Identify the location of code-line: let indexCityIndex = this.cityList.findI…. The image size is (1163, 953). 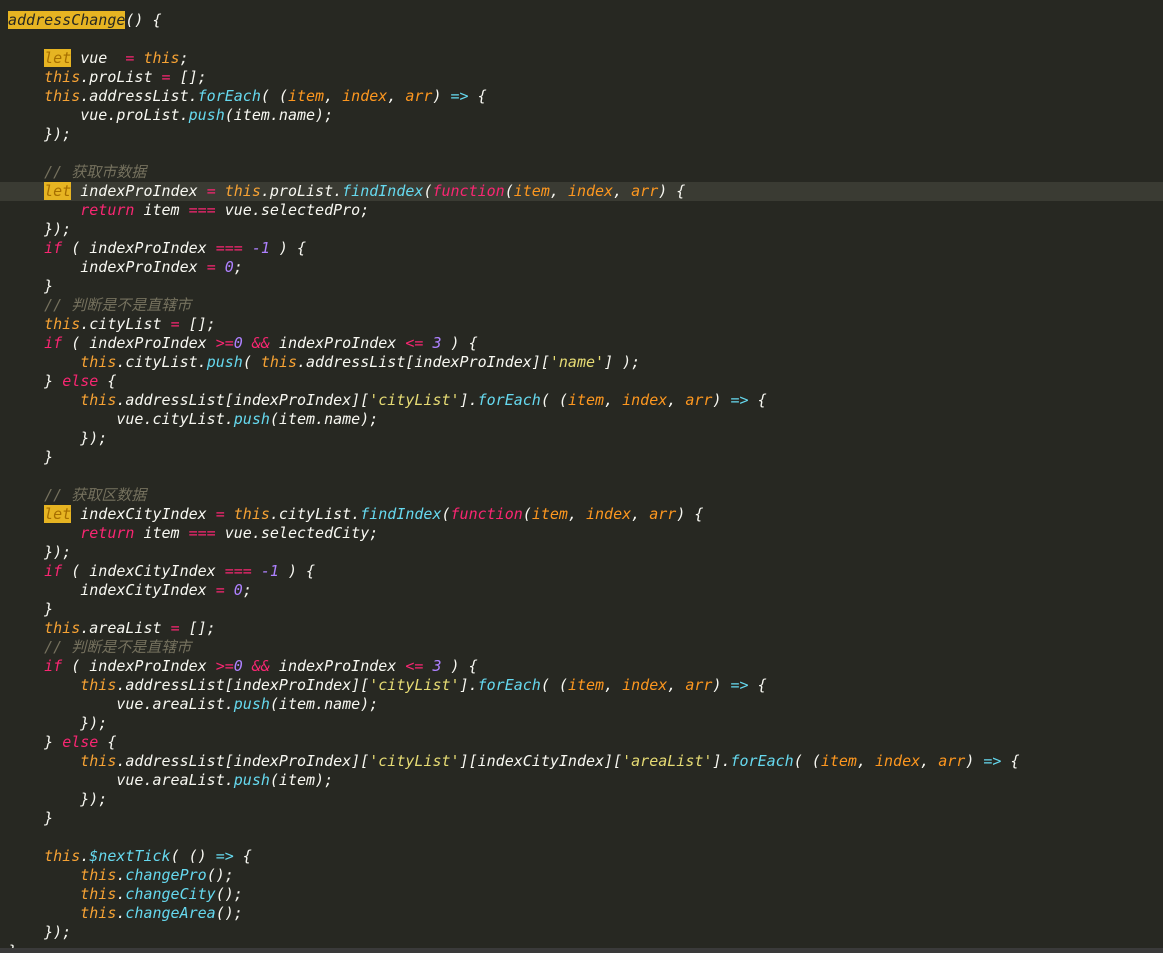
(585, 514).